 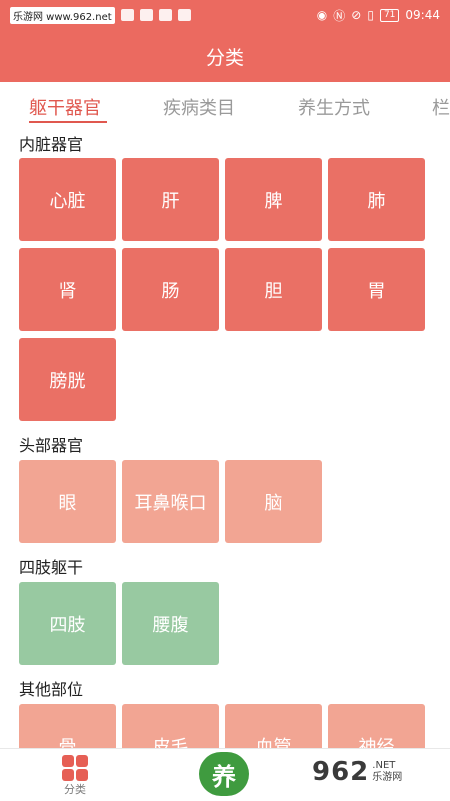 I want to click on tab-organs: 躯干器官, so click(x=65, y=107).